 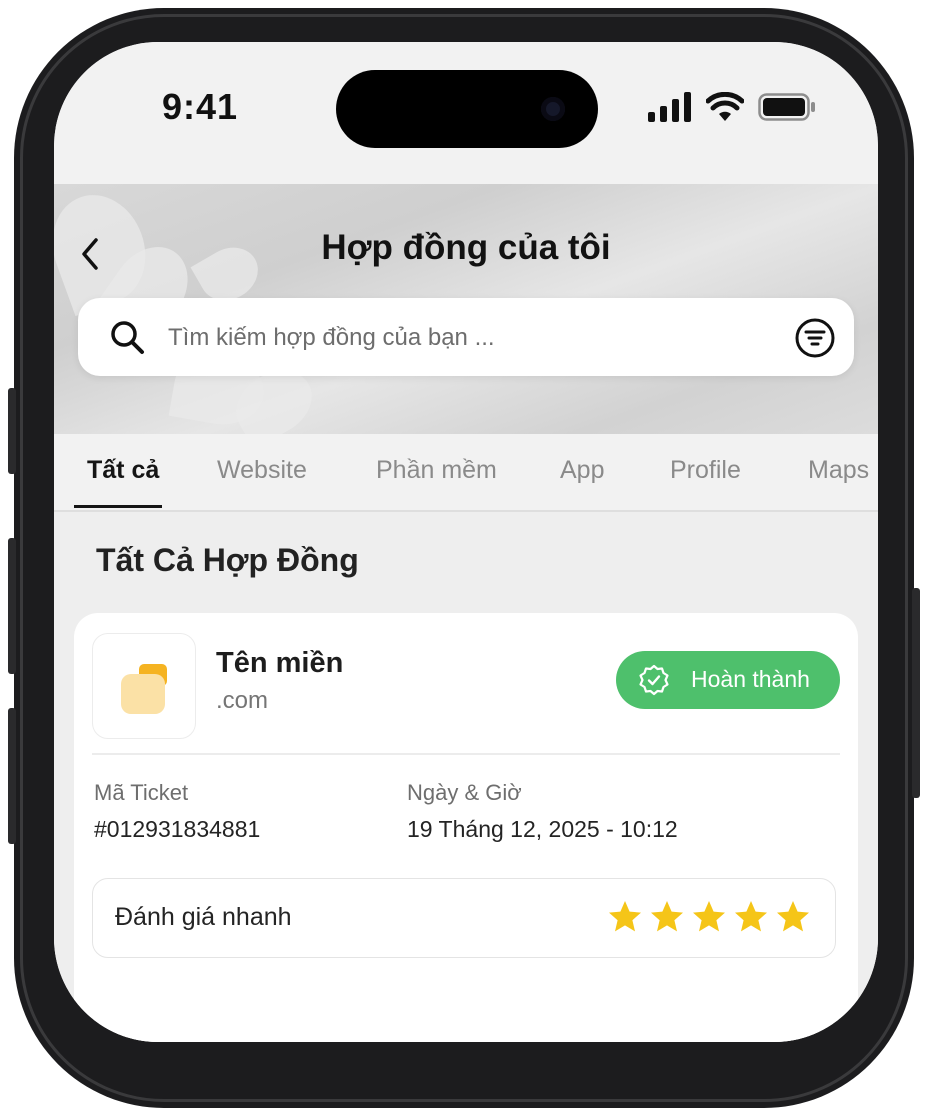 I want to click on rating-stars, so click(x=709, y=917).